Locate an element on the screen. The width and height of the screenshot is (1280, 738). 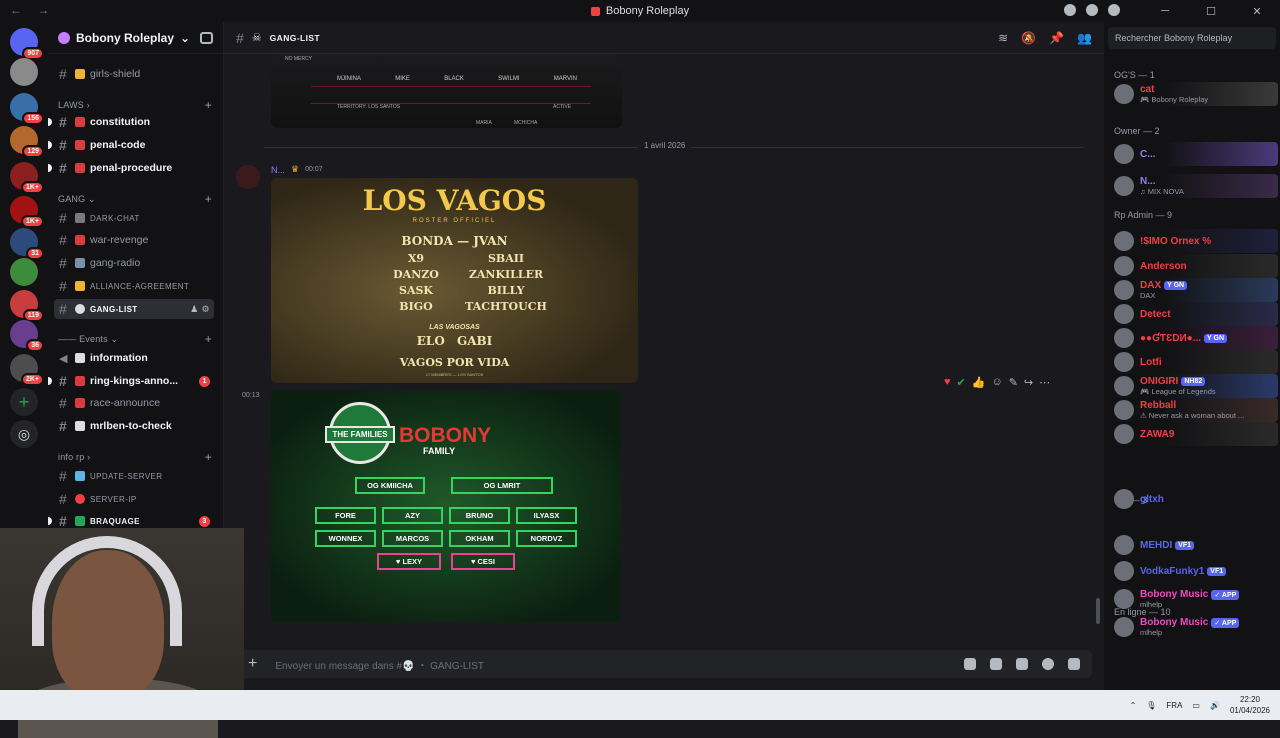
add-reaction-icon: ☺ is located at coordinates (996, 382).